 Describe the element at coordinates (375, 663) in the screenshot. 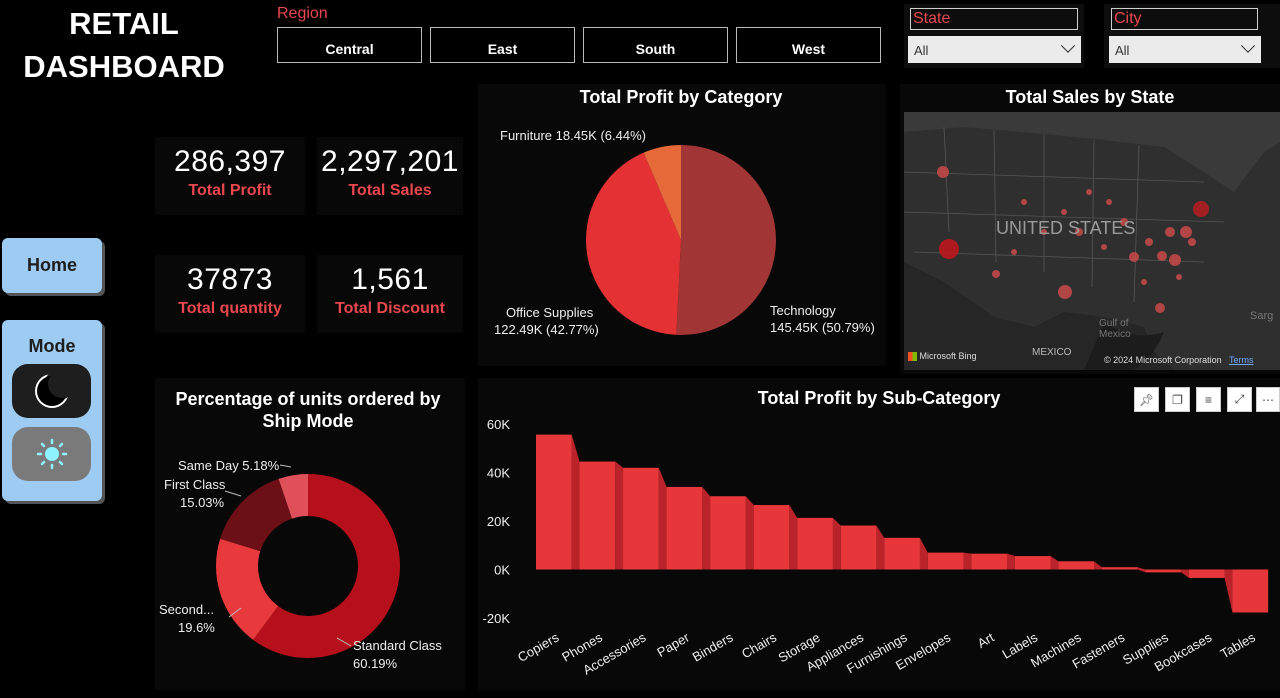

I see `standard-label-line2: 60.19%` at that location.